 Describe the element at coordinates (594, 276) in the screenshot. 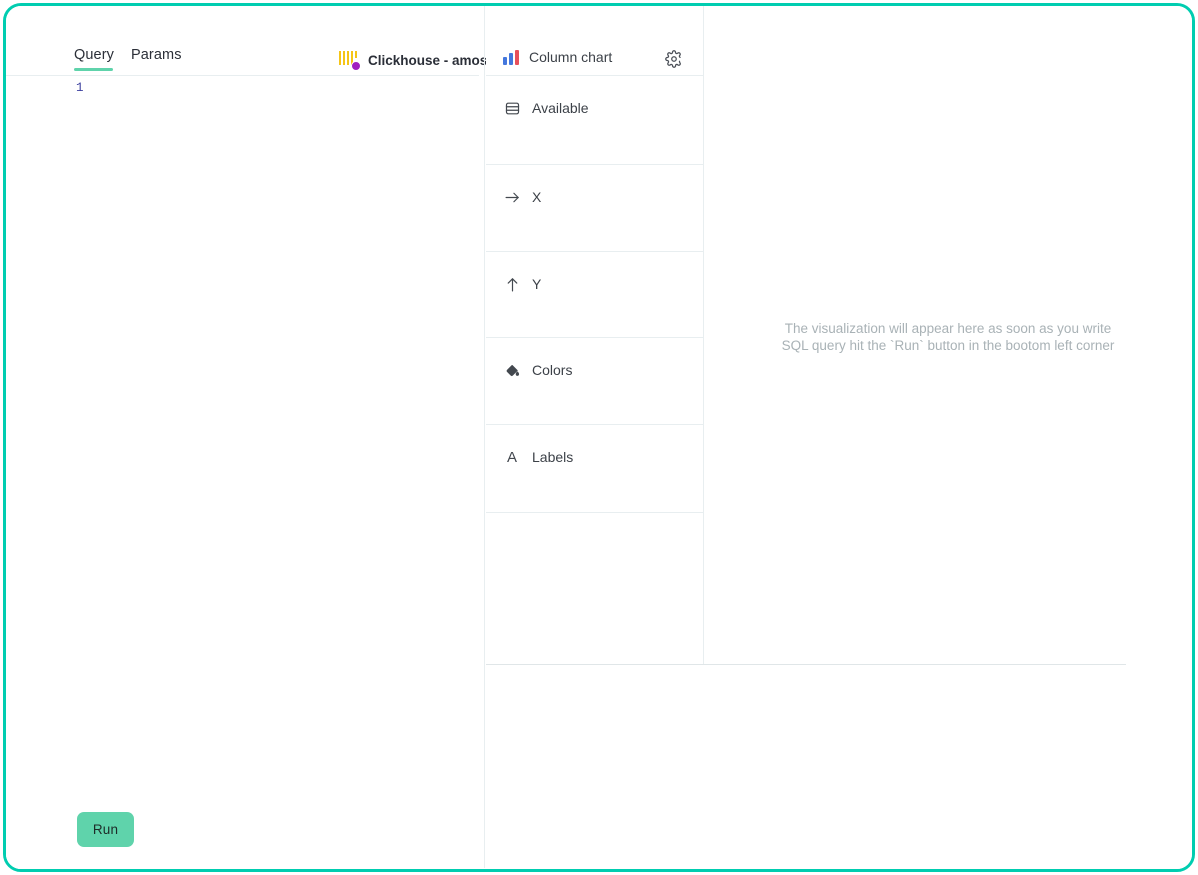

I see `config-section-header: Y` at that location.